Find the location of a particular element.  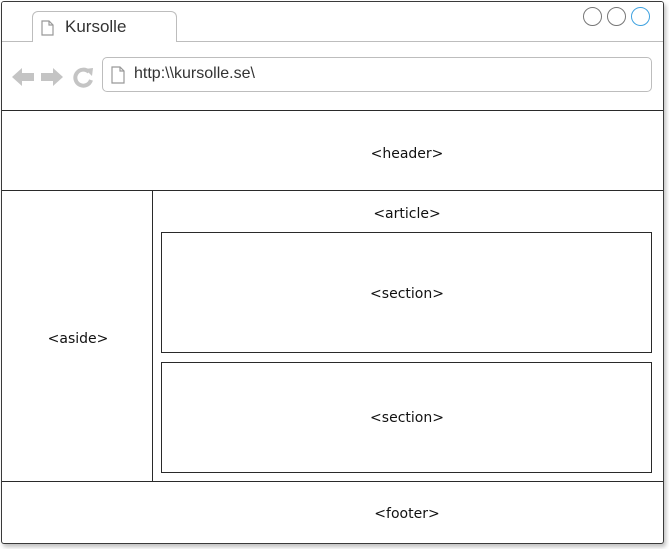

window-button-maximize is located at coordinates (640, 16).